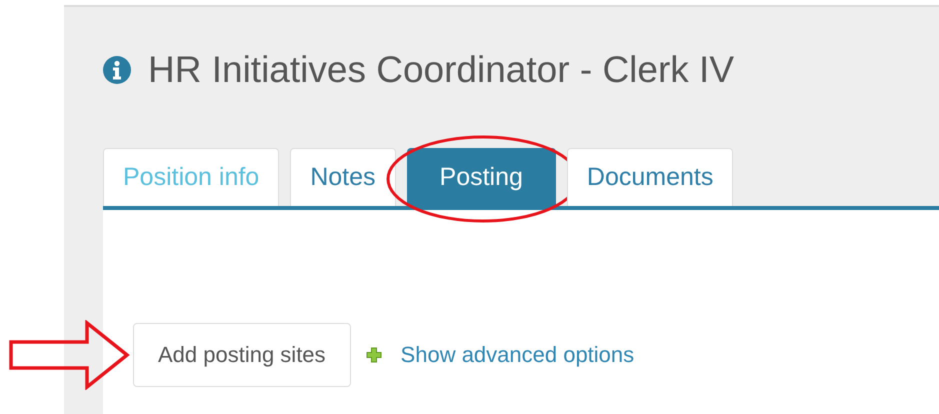  What do you see at coordinates (242, 355) in the screenshot?
I see `add-posting-sites-button: Add posting sites` at bounding box center [242, 355].